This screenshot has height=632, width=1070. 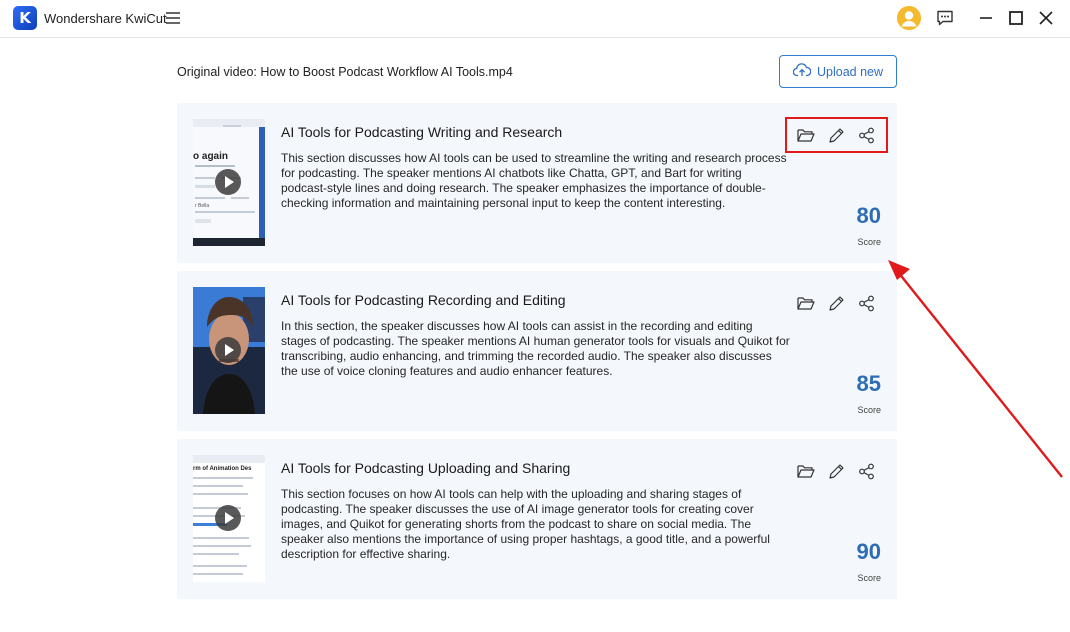 I want to click on hamburger-menu-icon, so click(x=173, y=18).